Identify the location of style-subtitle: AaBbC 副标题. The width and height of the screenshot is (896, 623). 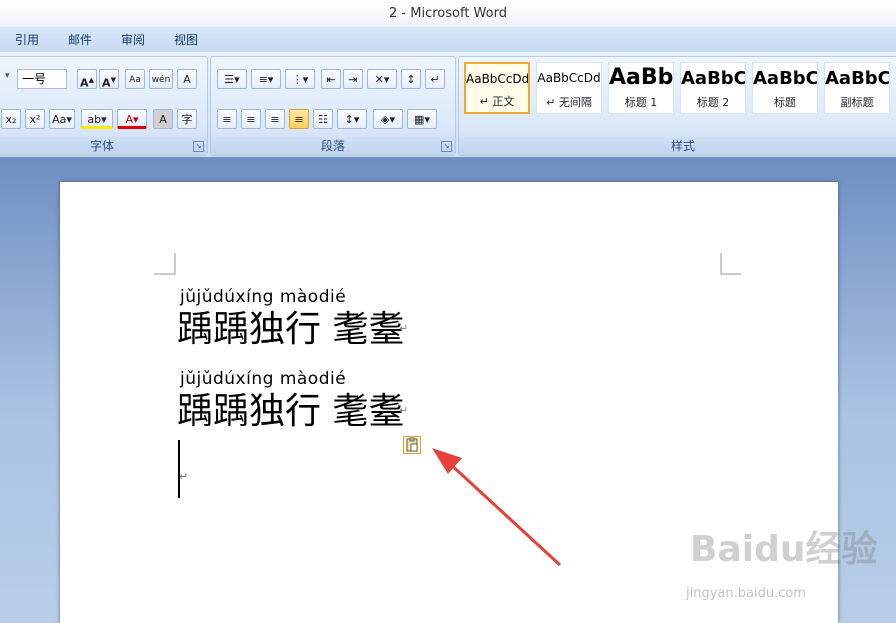
(857, 88).